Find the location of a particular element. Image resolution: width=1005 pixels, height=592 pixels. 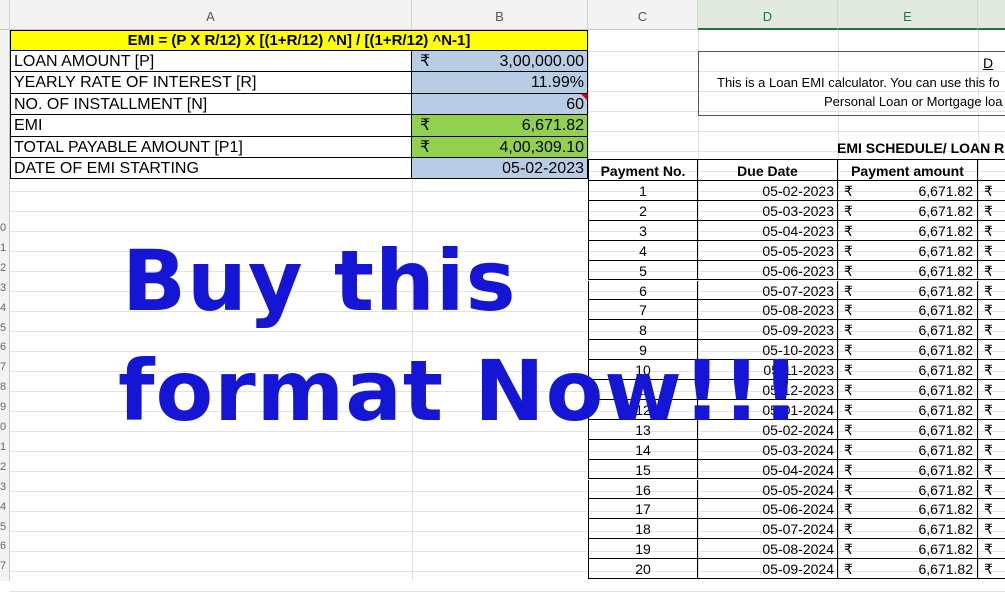

row-number: 1 is located at coordinates (5, 248).